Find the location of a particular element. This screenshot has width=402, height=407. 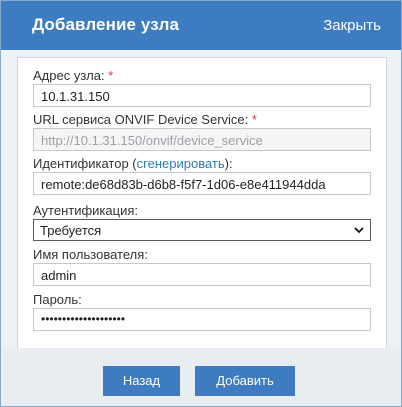

back-button: Назад is located at coordinates (141, 381).